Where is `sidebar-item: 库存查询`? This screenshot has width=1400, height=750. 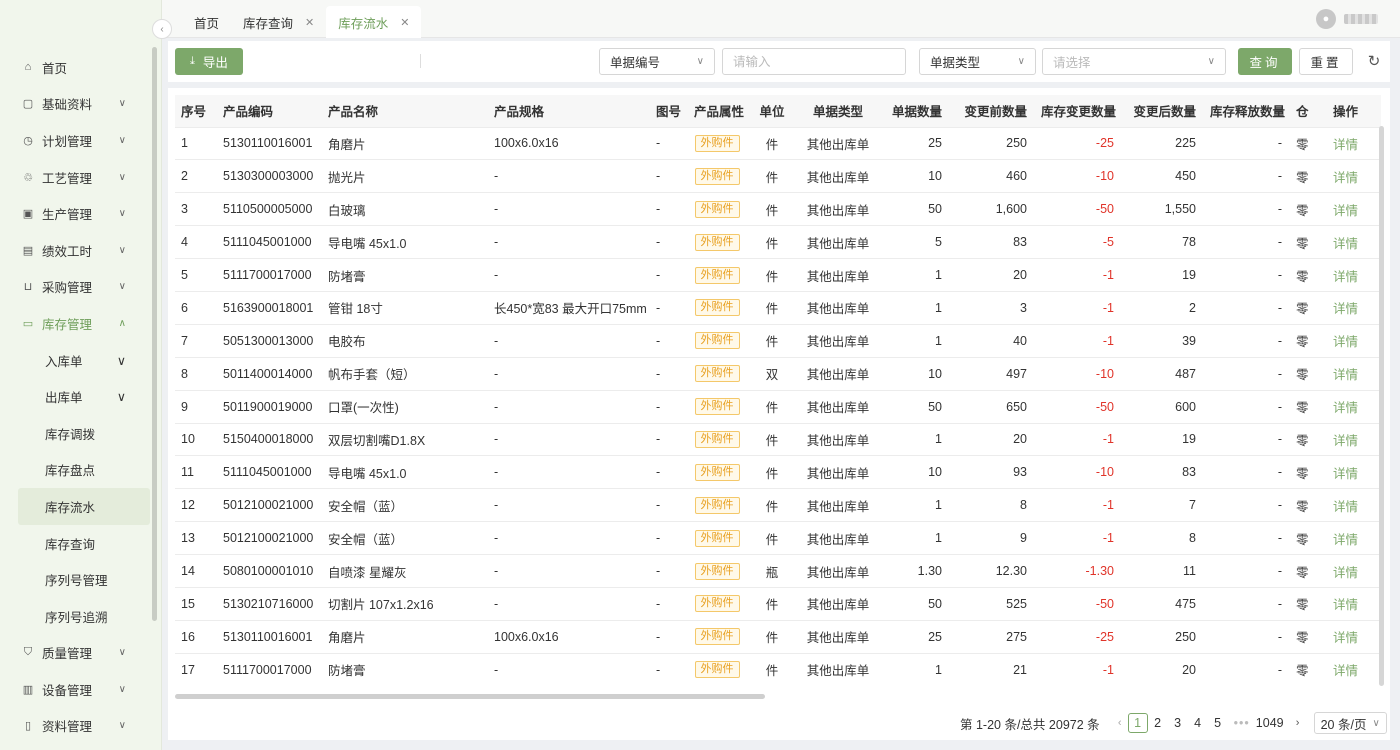 sidebar-item: 库存查询 is located at coordinates (75, 543).